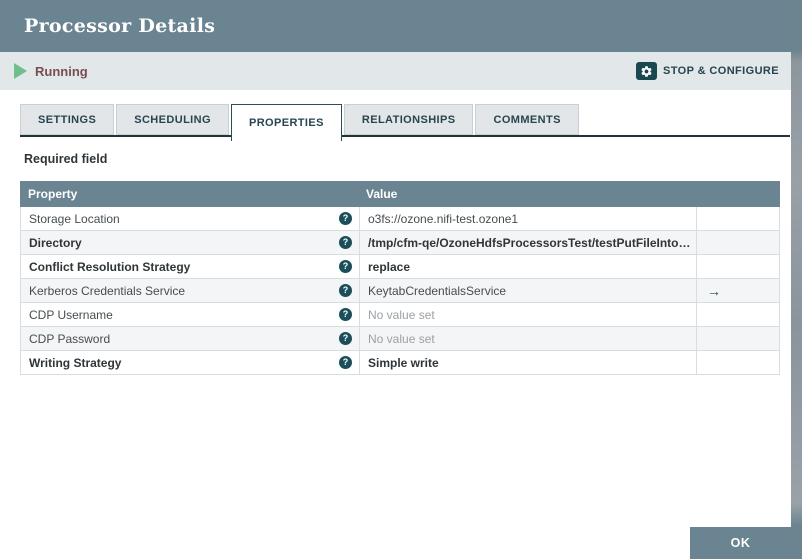 This screenshot has width=802, height=559. What do you see at coordinates (382, 194) in the screenshot?
I see `value-column-header: Value` at bounding box center [382, 194].